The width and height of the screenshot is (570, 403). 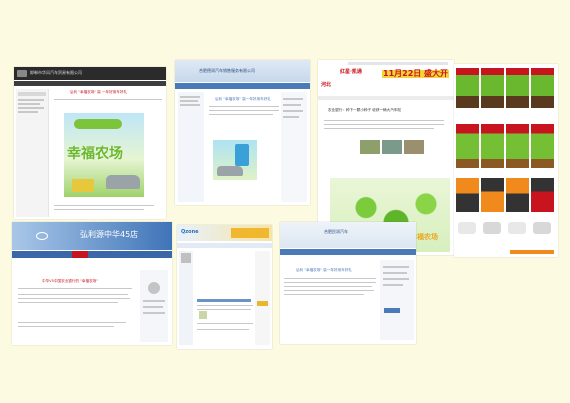 What do you see at coordinates (242, 132) in the screenshot?
I see `screenshot-dealer-site-2: 合肥德润汽车销售服务有限公司 弘利 "幸福农场" 赢一年好用车好礼` at bounding box center [242, 132].